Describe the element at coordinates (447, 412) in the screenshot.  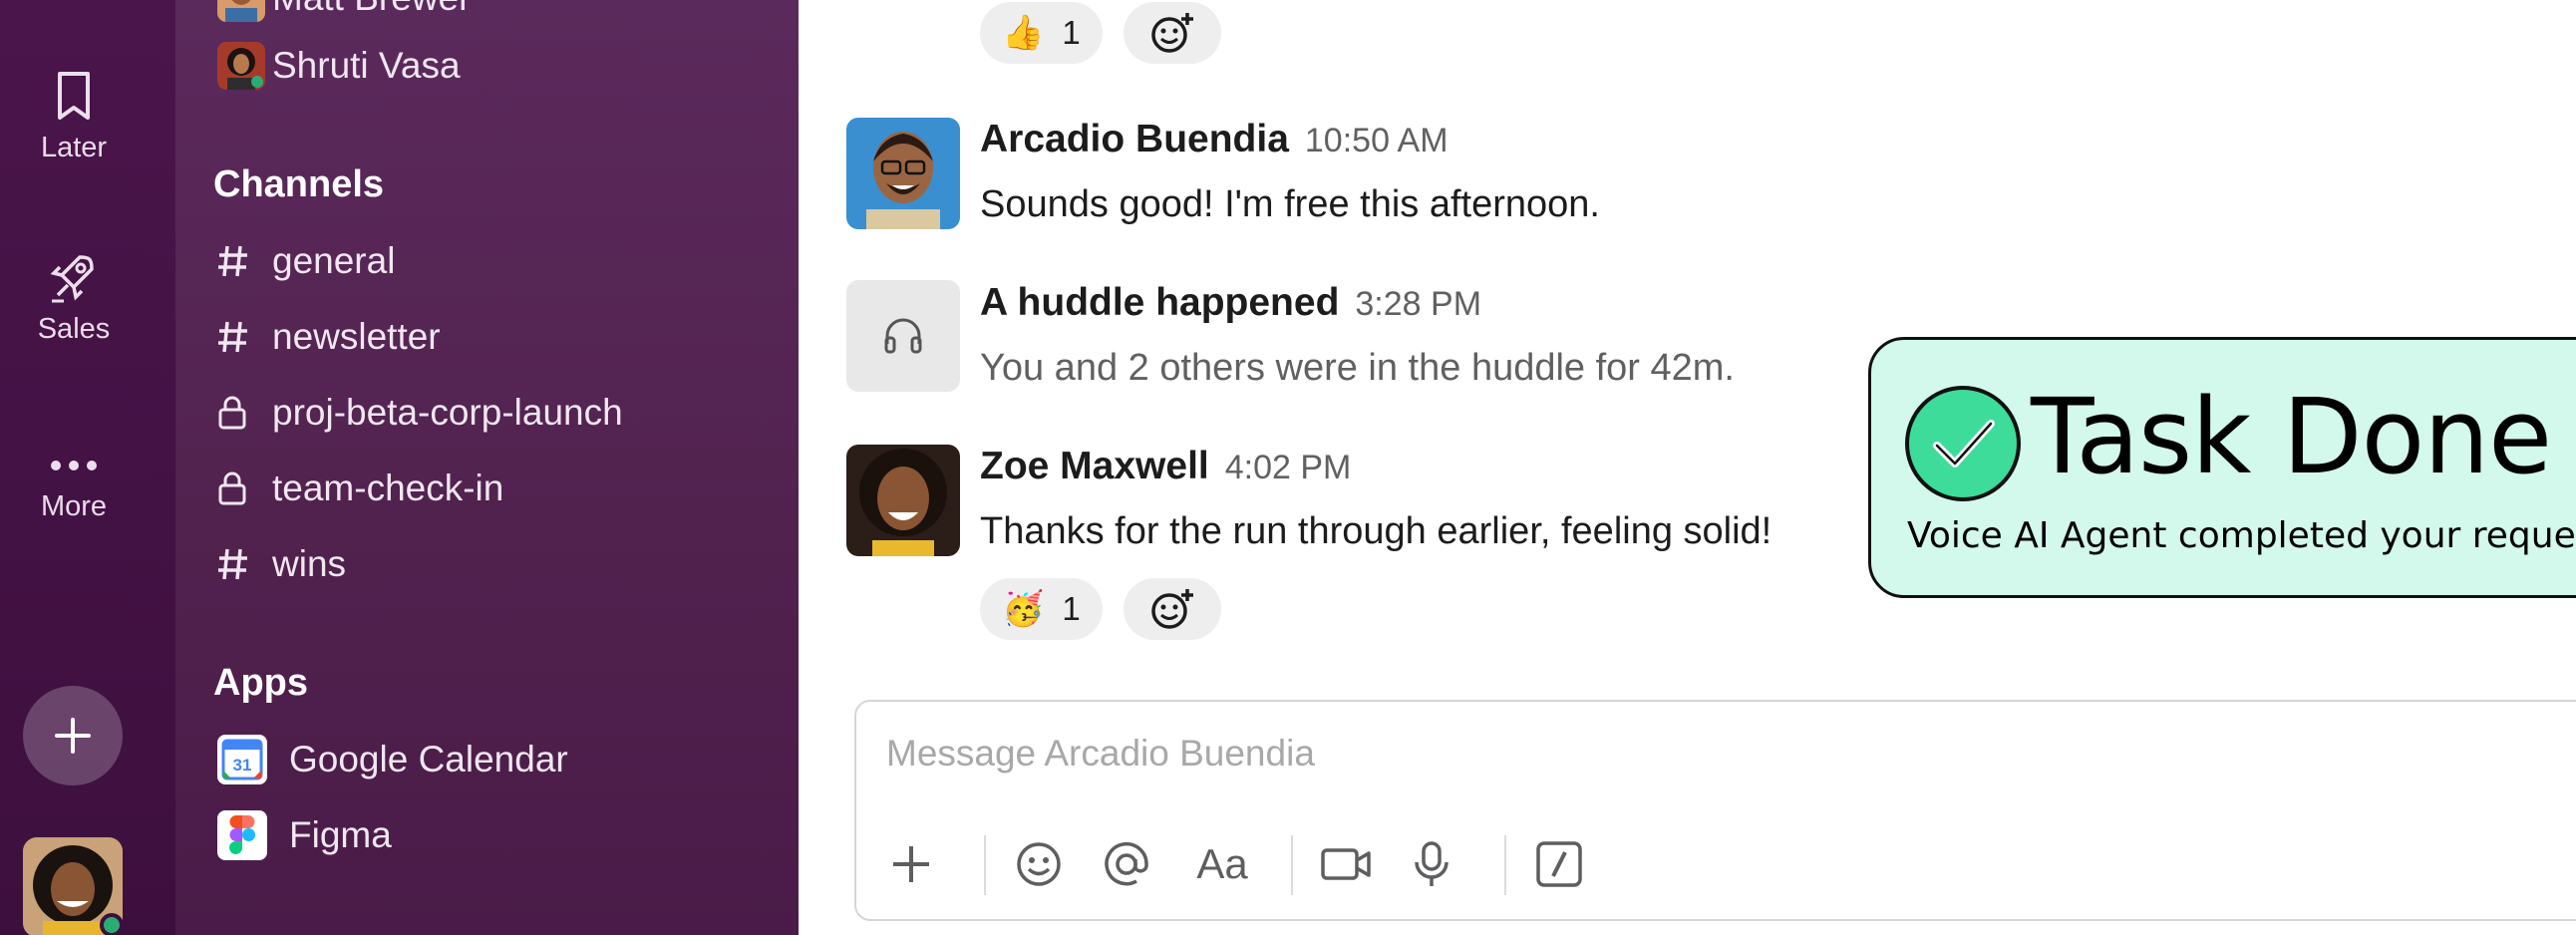
I see `sidebar-item-label: proj-beta-corp-launch` at that location.